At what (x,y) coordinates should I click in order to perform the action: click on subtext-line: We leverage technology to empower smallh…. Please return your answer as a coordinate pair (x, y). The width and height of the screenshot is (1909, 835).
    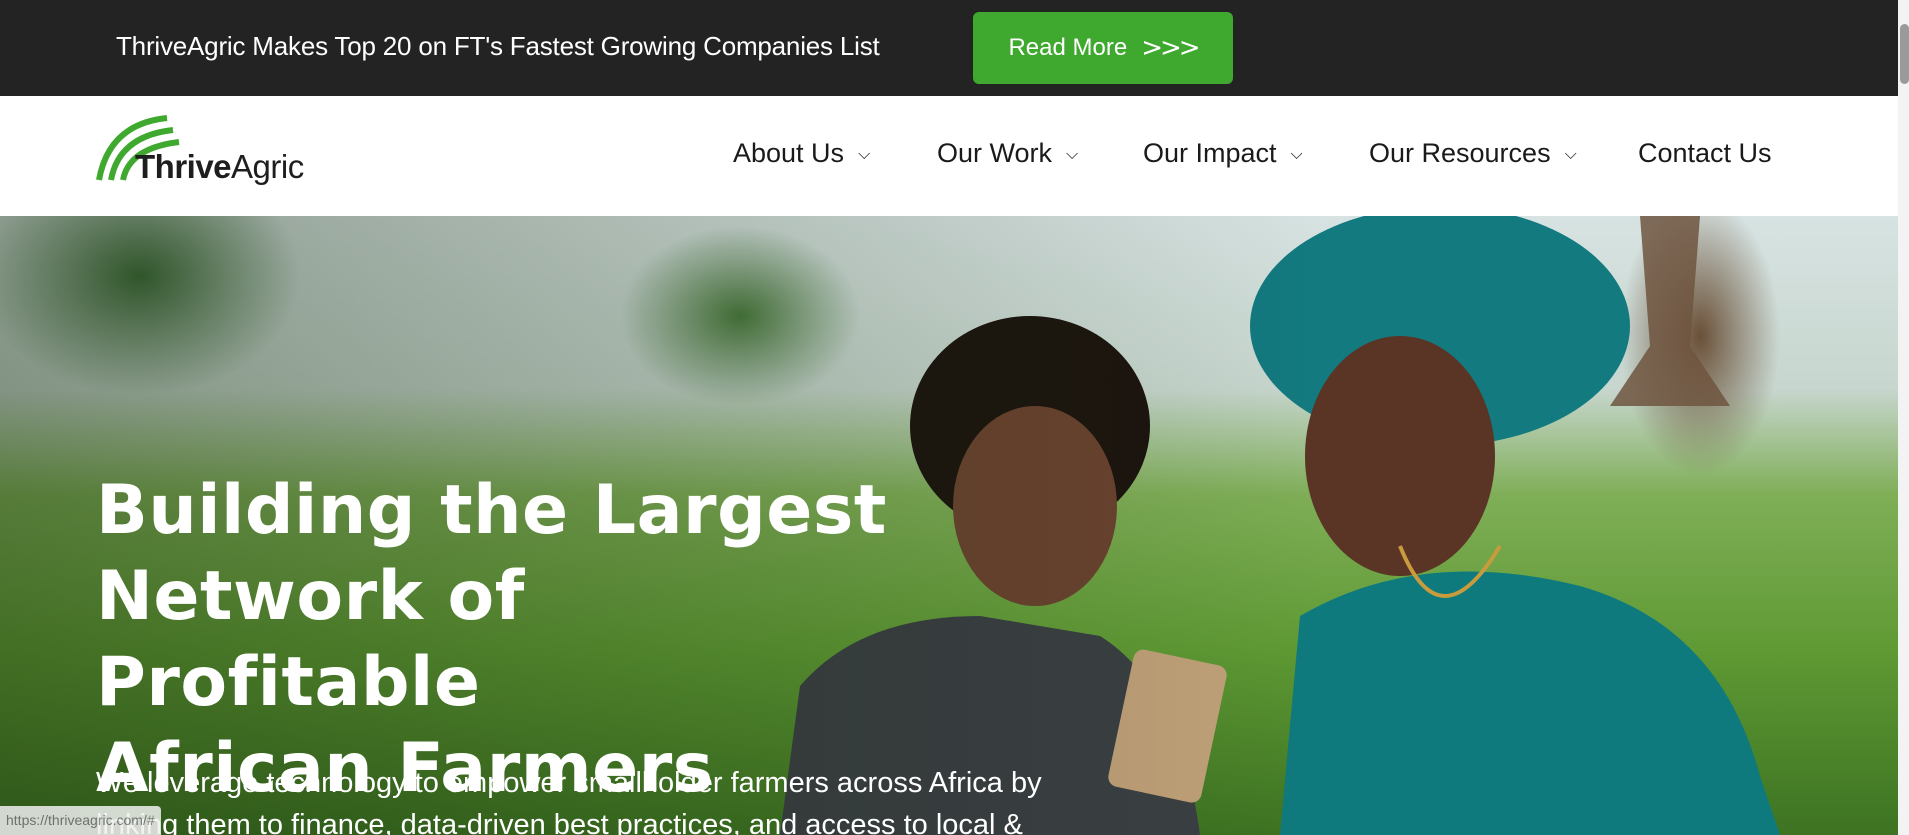
    Looking at the image, I should click on (569, 783).